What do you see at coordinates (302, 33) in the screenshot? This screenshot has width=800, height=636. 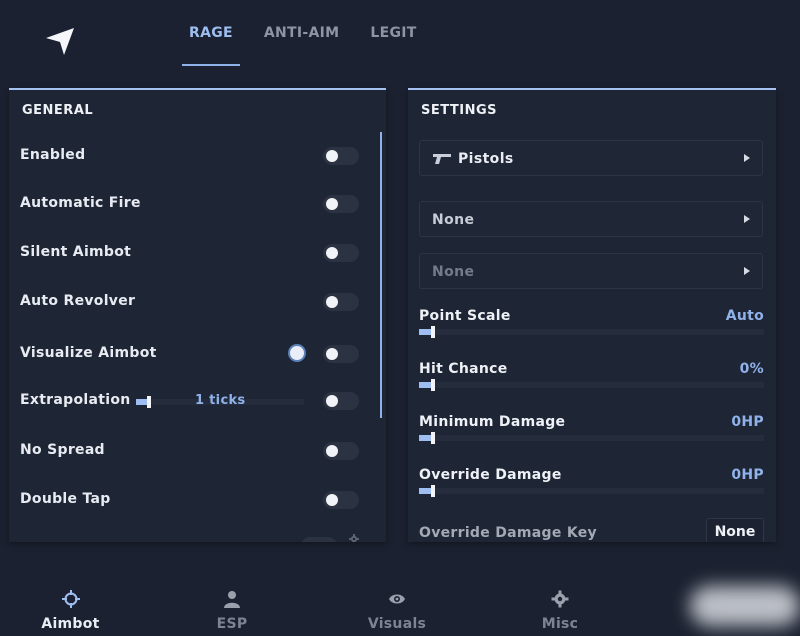 I see `tab-anti-aim: ANTI-AIM` at bounding box center [302, 33].